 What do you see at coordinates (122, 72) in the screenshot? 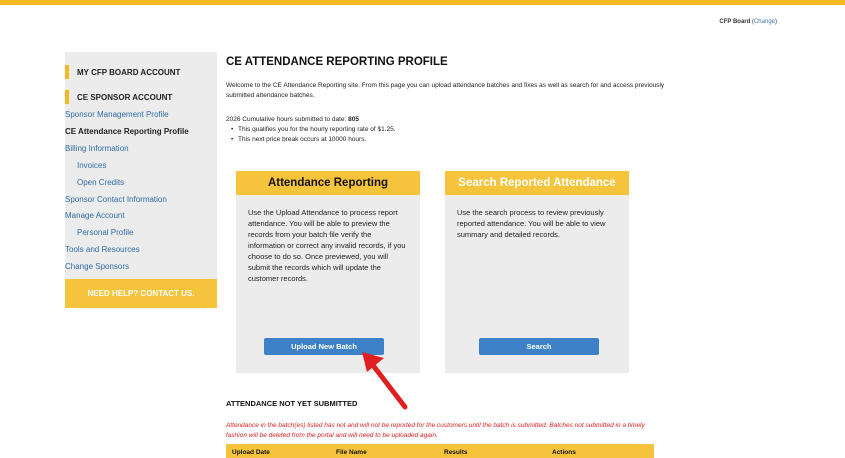
I see `sidebar-my-account-heading: MY CFP BOARD ACCOUNT` at bounding box center [122, 72].